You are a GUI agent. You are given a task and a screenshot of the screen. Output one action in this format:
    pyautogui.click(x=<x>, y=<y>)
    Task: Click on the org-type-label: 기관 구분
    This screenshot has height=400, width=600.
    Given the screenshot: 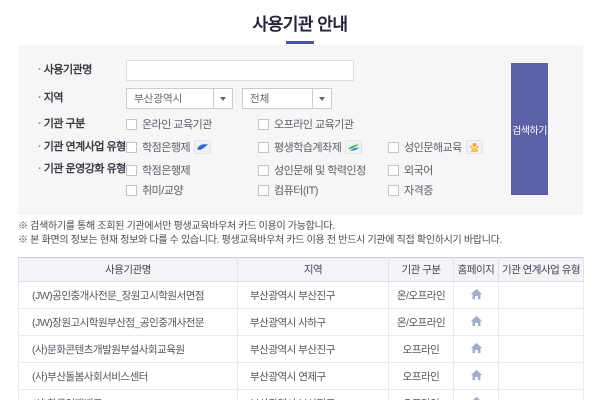 What is the action you would take?
    pyautogui.click(x=82, y=124)
    